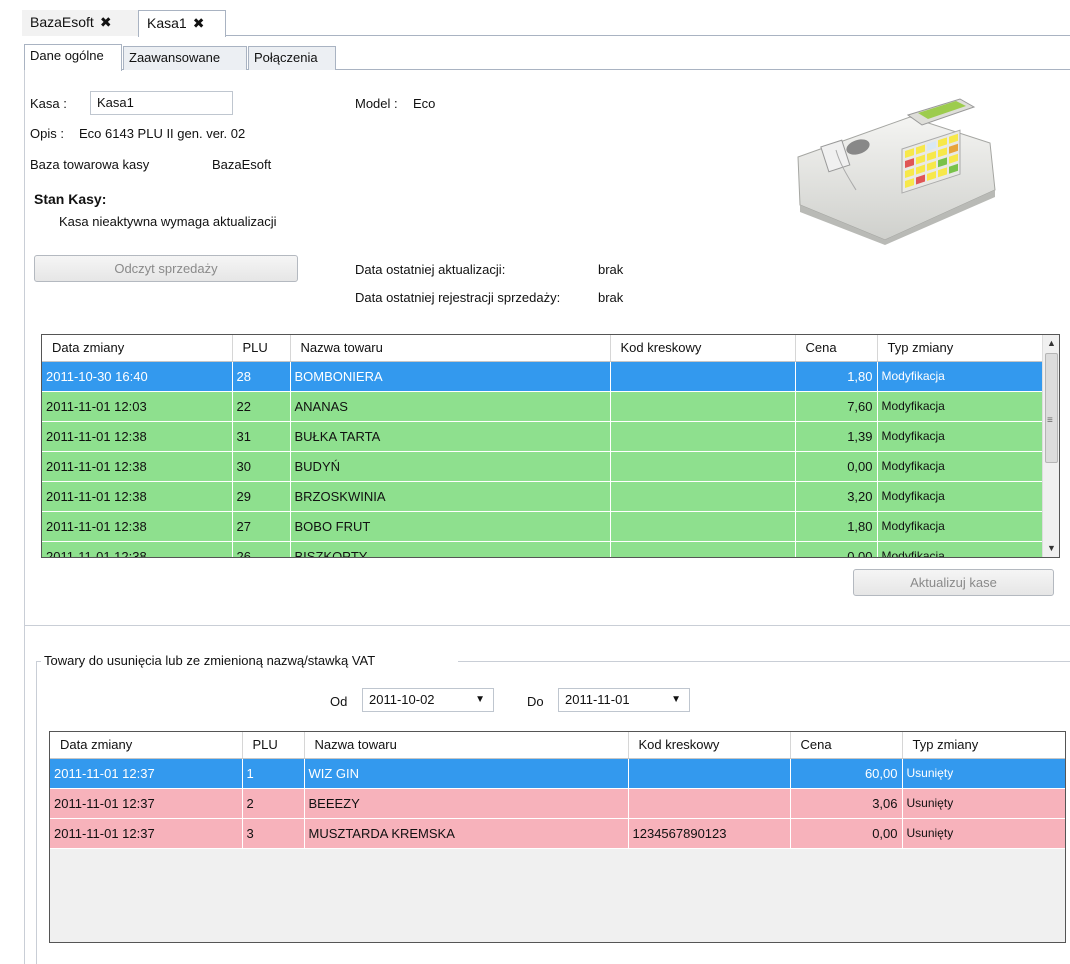  What do you see at coordinates (162, 133) in the screenshot?
I see `opis-value: Eco 6143 PLU II gen. ver. 02` at bounding box center [162, 133].